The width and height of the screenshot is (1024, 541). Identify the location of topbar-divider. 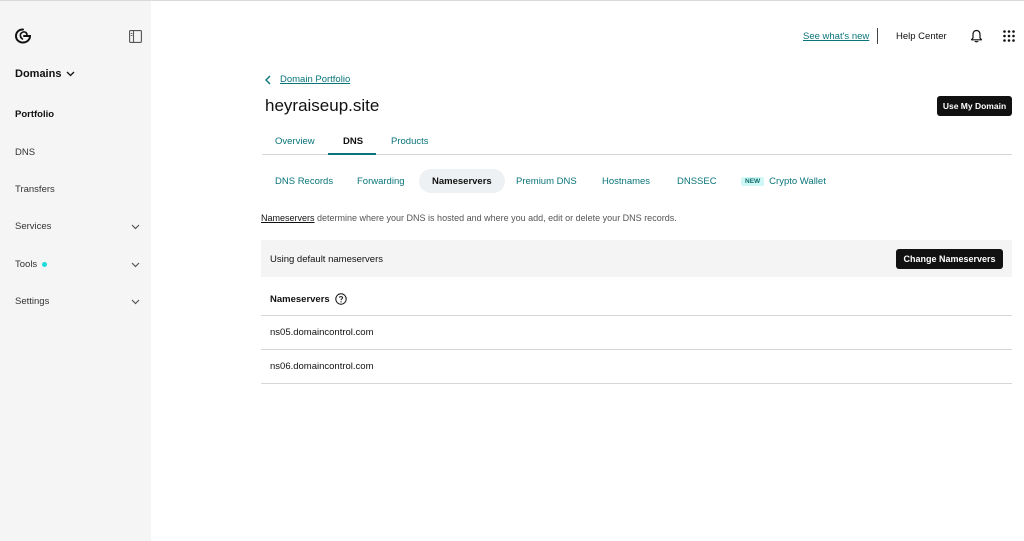
(877, 36).